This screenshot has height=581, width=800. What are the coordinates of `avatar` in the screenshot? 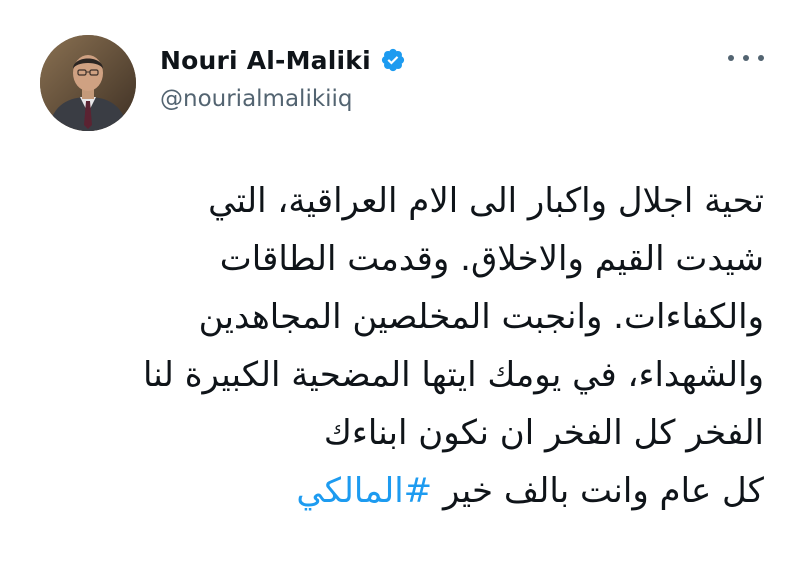 It's located at (88, 83).